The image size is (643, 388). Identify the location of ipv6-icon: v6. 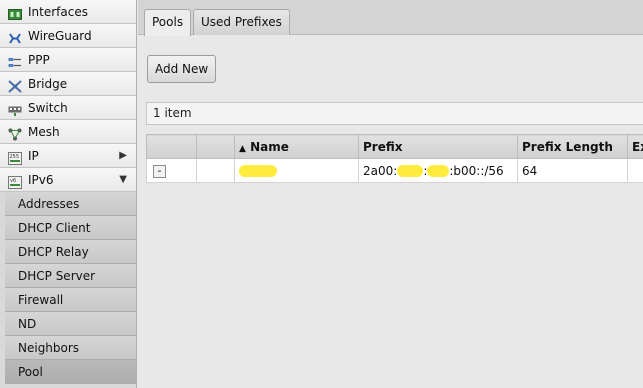
(15, 181).